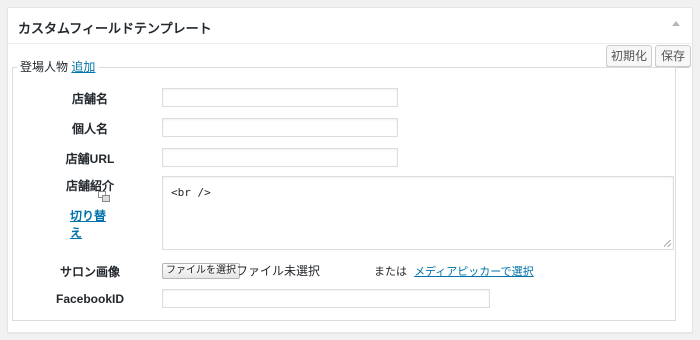 This screenshot has height=340, width=700. Describe the element at coordinates (667, 243) in the screenshot. I see `resize-grip-icon` at that location.